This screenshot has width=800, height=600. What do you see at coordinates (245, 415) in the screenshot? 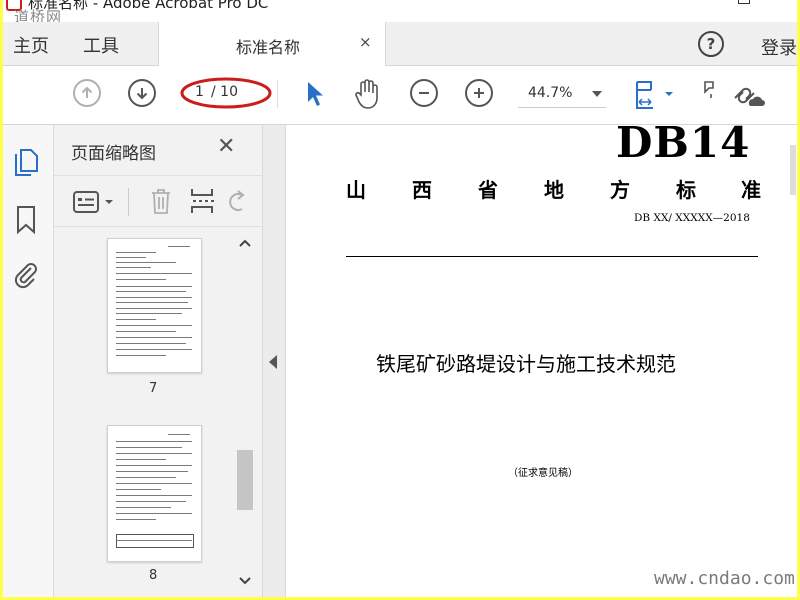
I see `thumbnail-scrollbar` at bounding box center [245, 415].